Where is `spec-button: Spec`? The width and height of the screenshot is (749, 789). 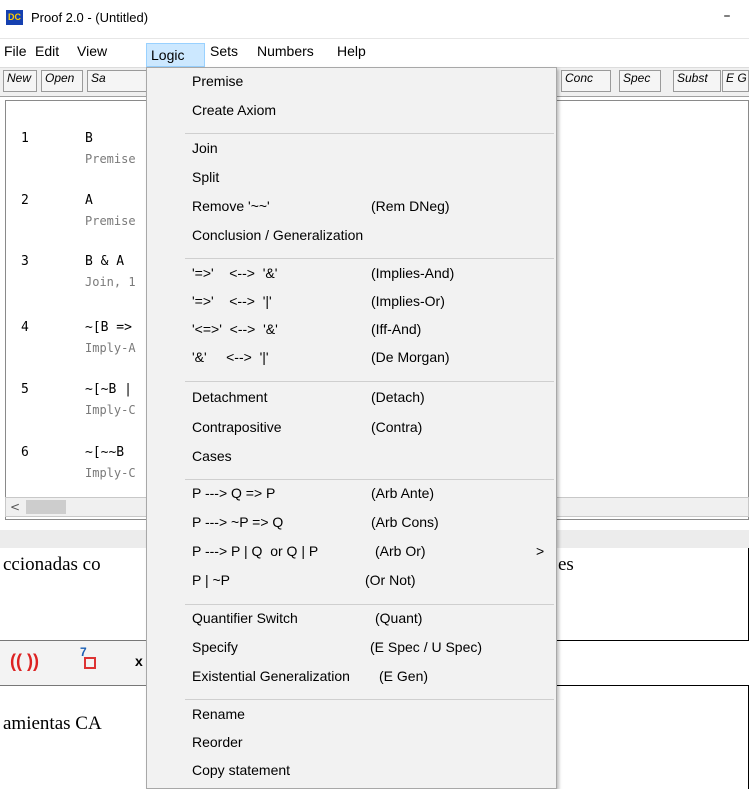
spec-button: Spec is located at coordinates (640, 81).